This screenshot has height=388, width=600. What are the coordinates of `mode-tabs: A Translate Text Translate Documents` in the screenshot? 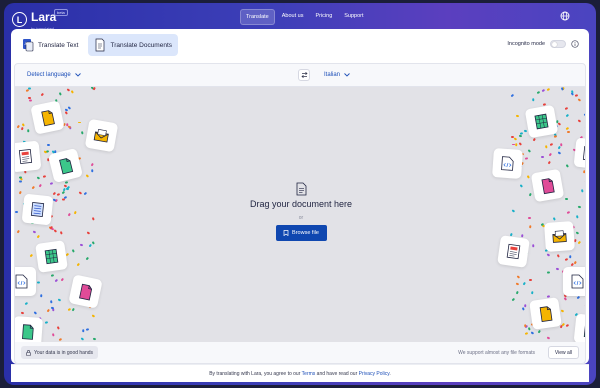 It's located at (97, 45).